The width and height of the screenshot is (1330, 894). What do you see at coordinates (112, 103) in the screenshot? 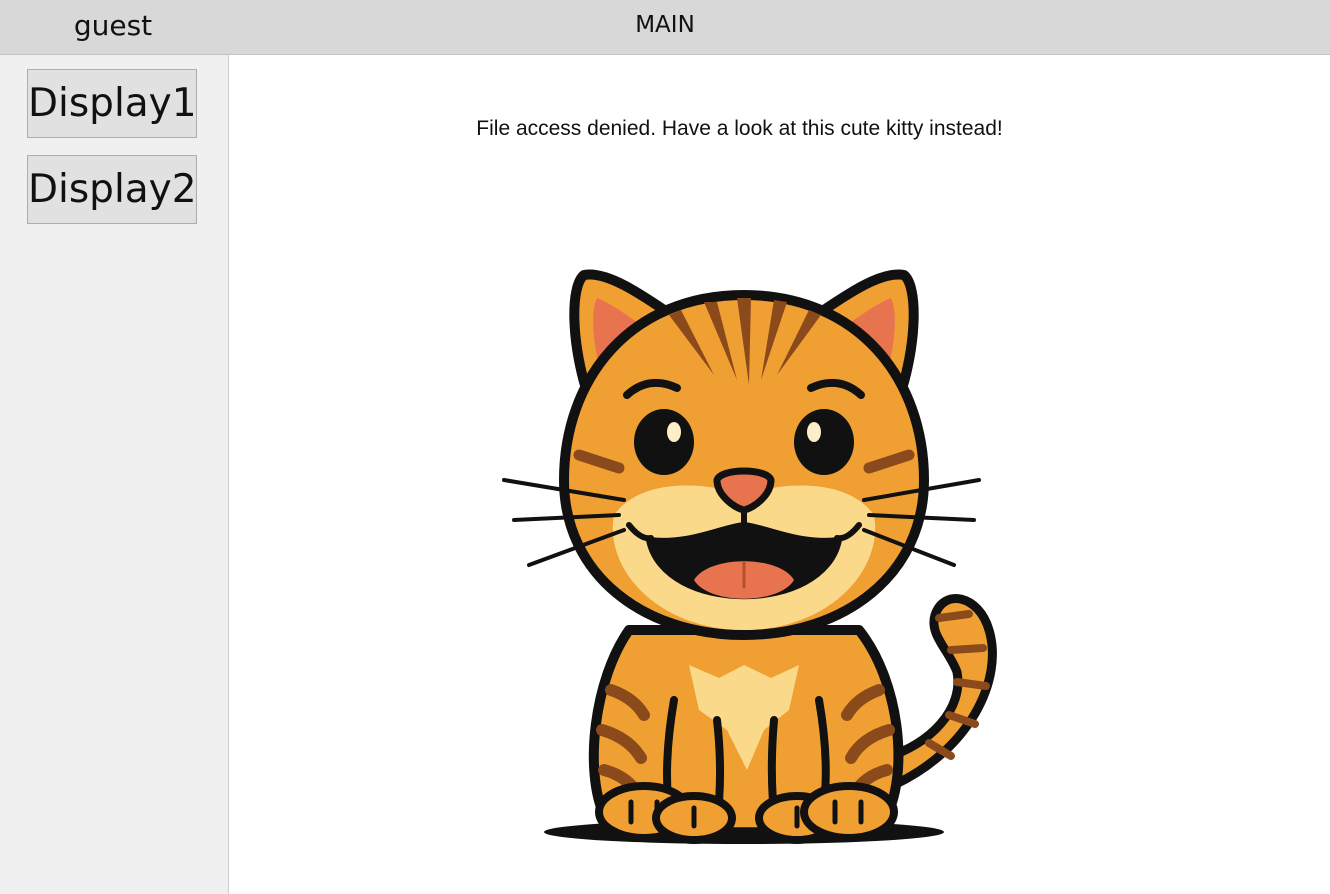
I see `display1-button: Display1` at bounding box center [112, 103].